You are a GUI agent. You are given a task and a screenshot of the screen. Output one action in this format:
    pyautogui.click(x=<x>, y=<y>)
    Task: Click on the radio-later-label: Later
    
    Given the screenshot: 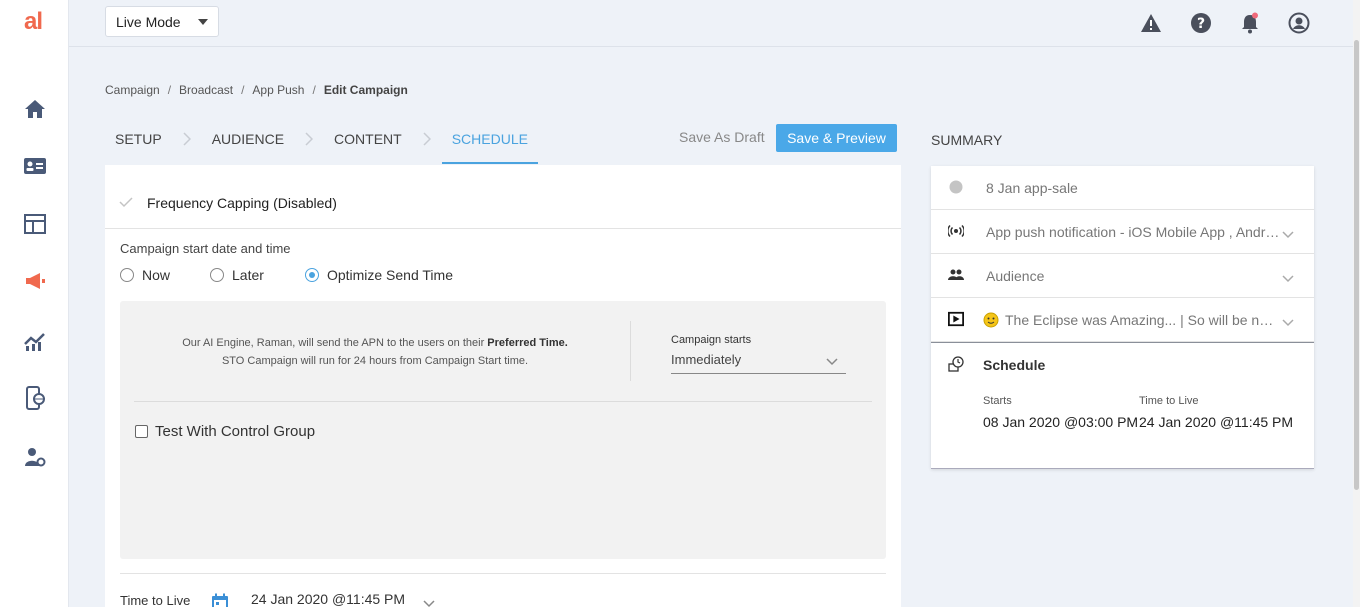 What is the action you would take?
    pyautogui.click(x=248, y=275)
    